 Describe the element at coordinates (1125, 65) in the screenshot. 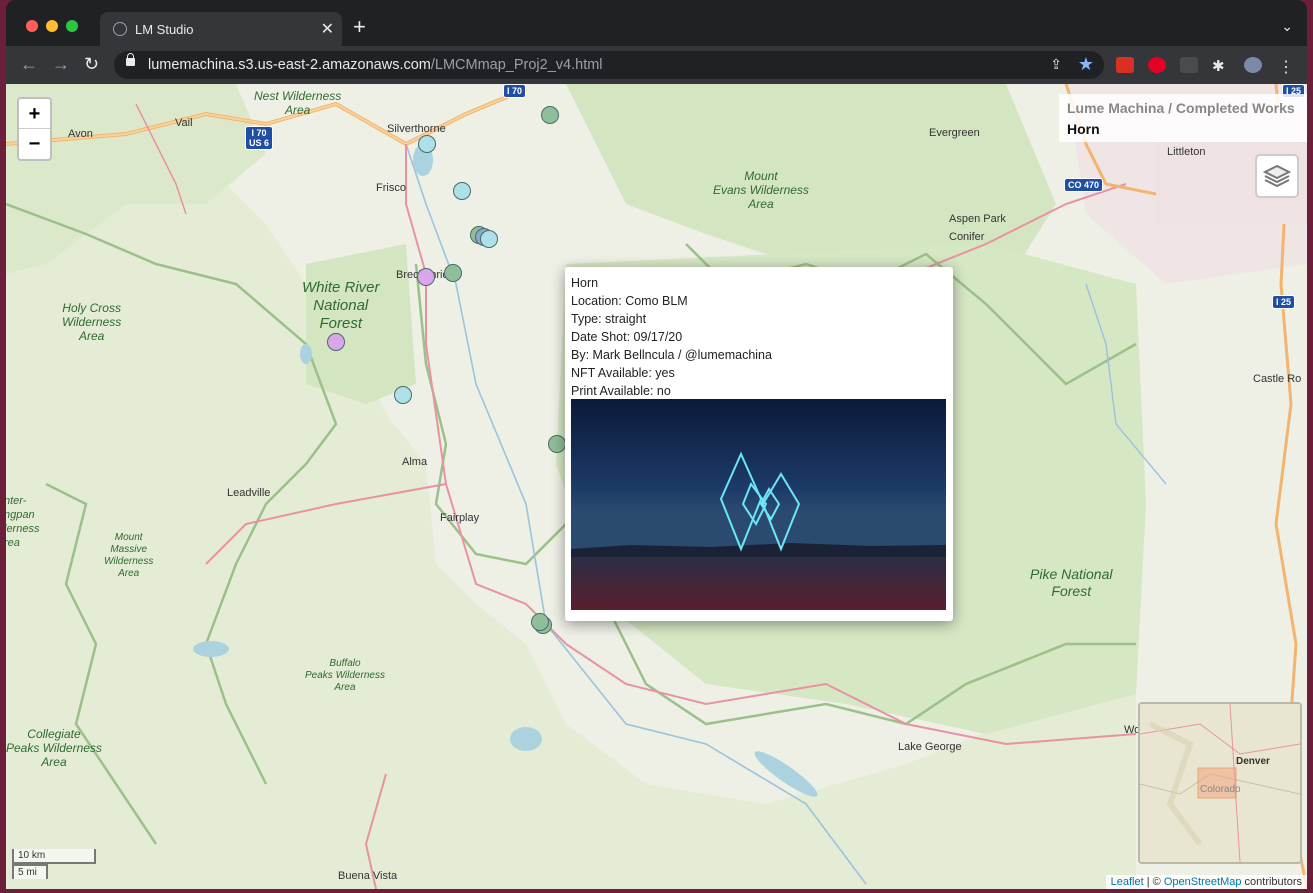

I see `extension-icon` at that location.